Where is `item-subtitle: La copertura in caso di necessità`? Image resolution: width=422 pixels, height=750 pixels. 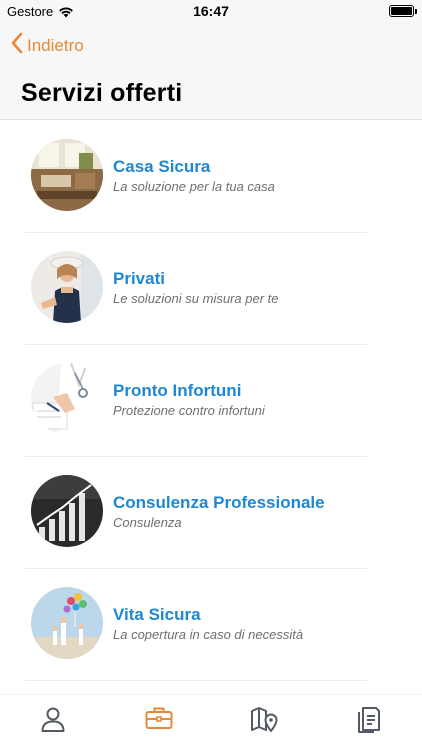
item-subtitle: La copertura in caso di necessità is located at coordinates (208, 634).